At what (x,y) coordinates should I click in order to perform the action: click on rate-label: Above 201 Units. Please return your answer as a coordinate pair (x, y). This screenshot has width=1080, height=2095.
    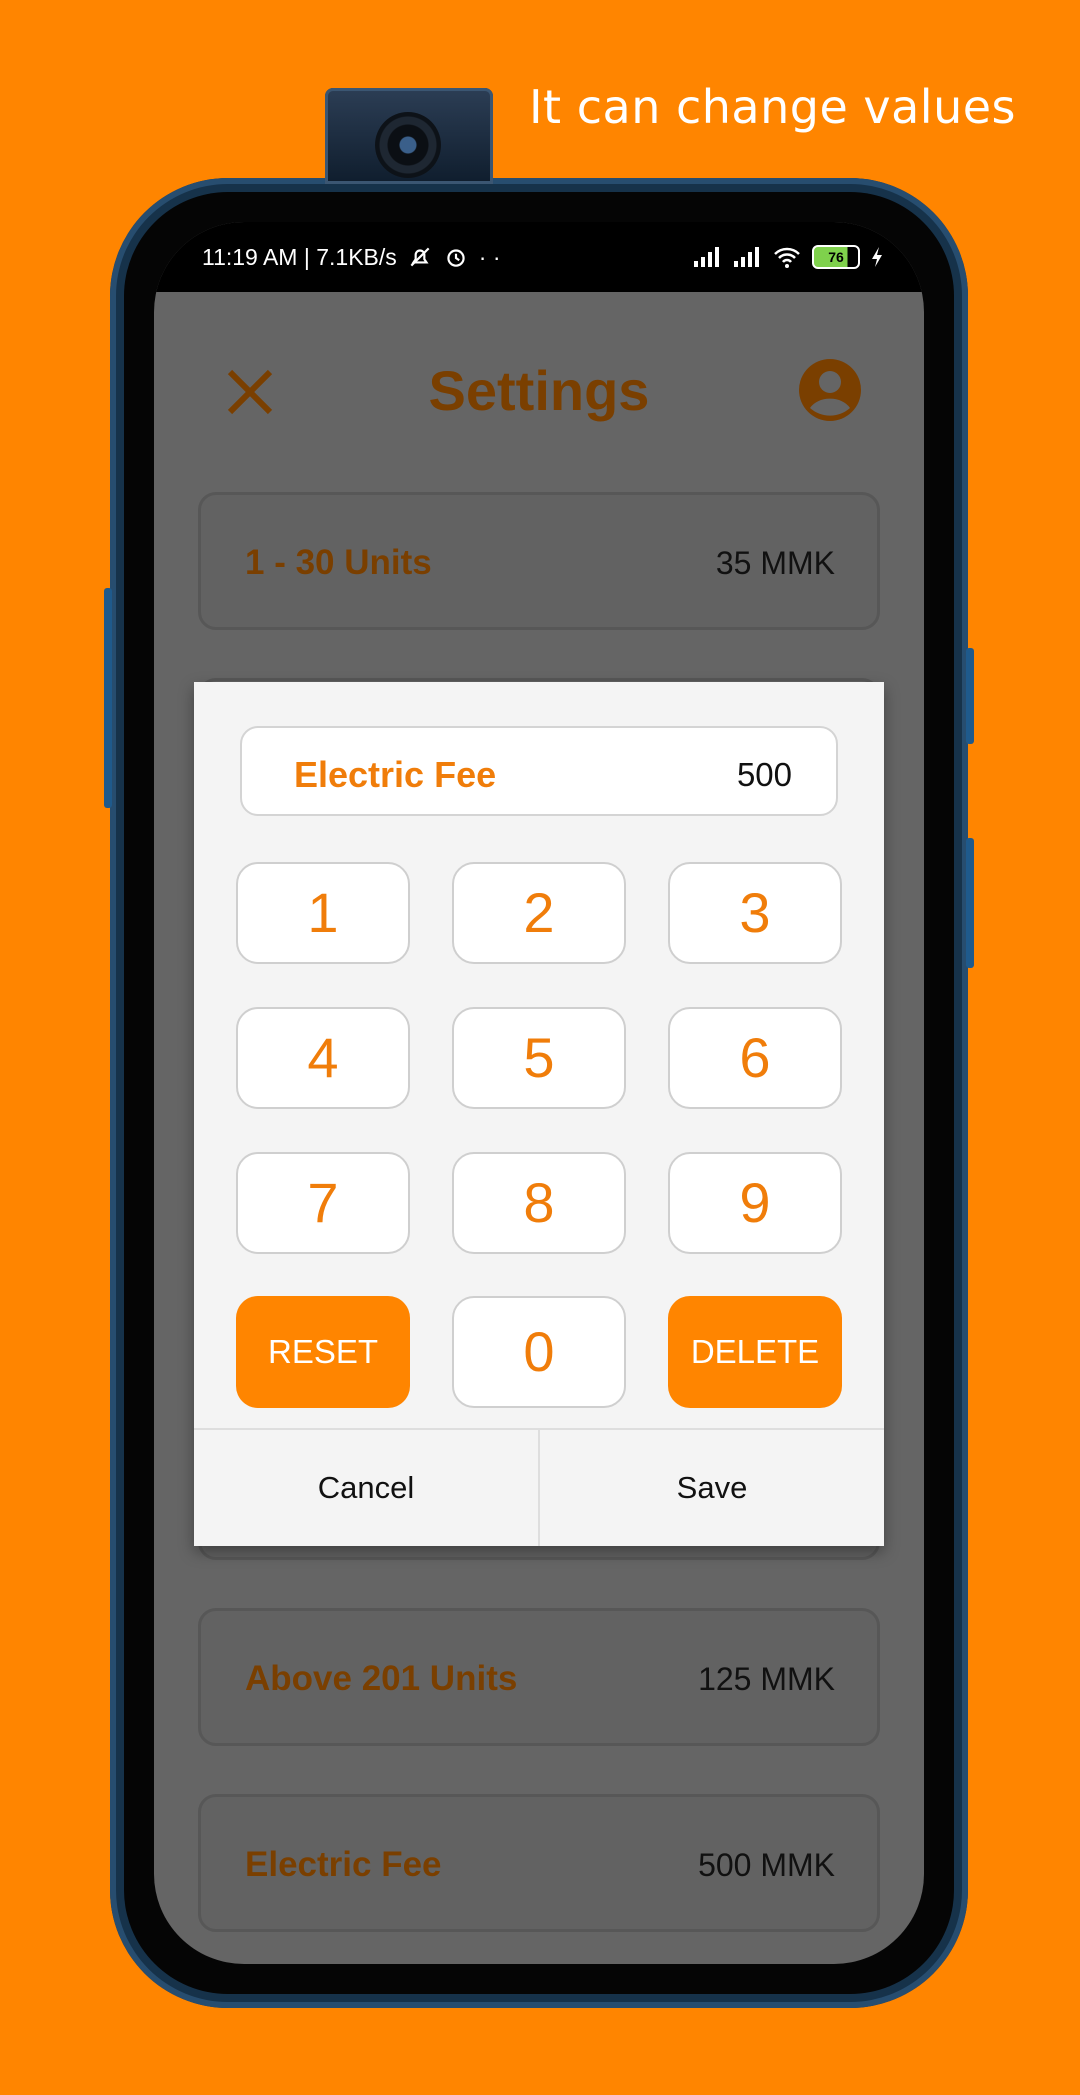
    Looking at the image, I should click on (381, 1678).